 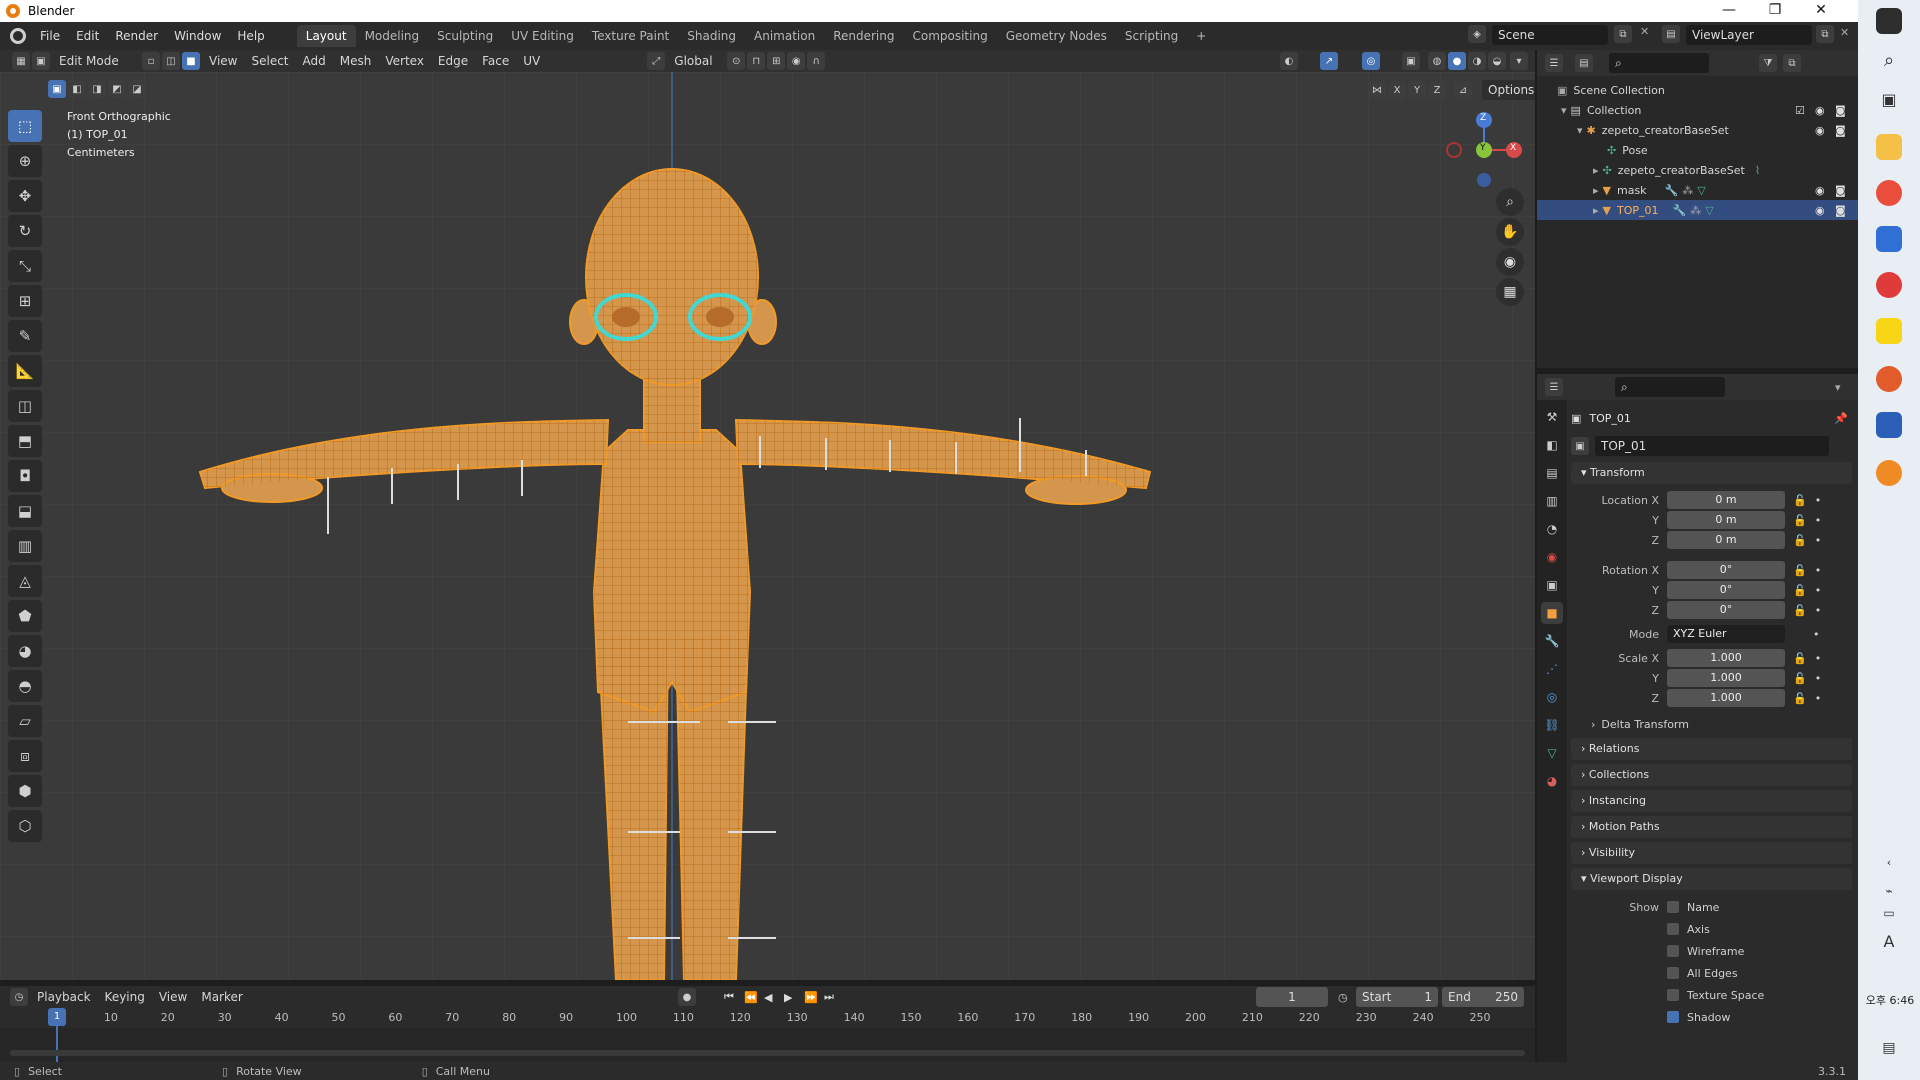 What do you see at coordinates (1800, 110) in the screenshot?
I see `collection-checkbox-icon: ☑` at bounding box center [1800, 110].